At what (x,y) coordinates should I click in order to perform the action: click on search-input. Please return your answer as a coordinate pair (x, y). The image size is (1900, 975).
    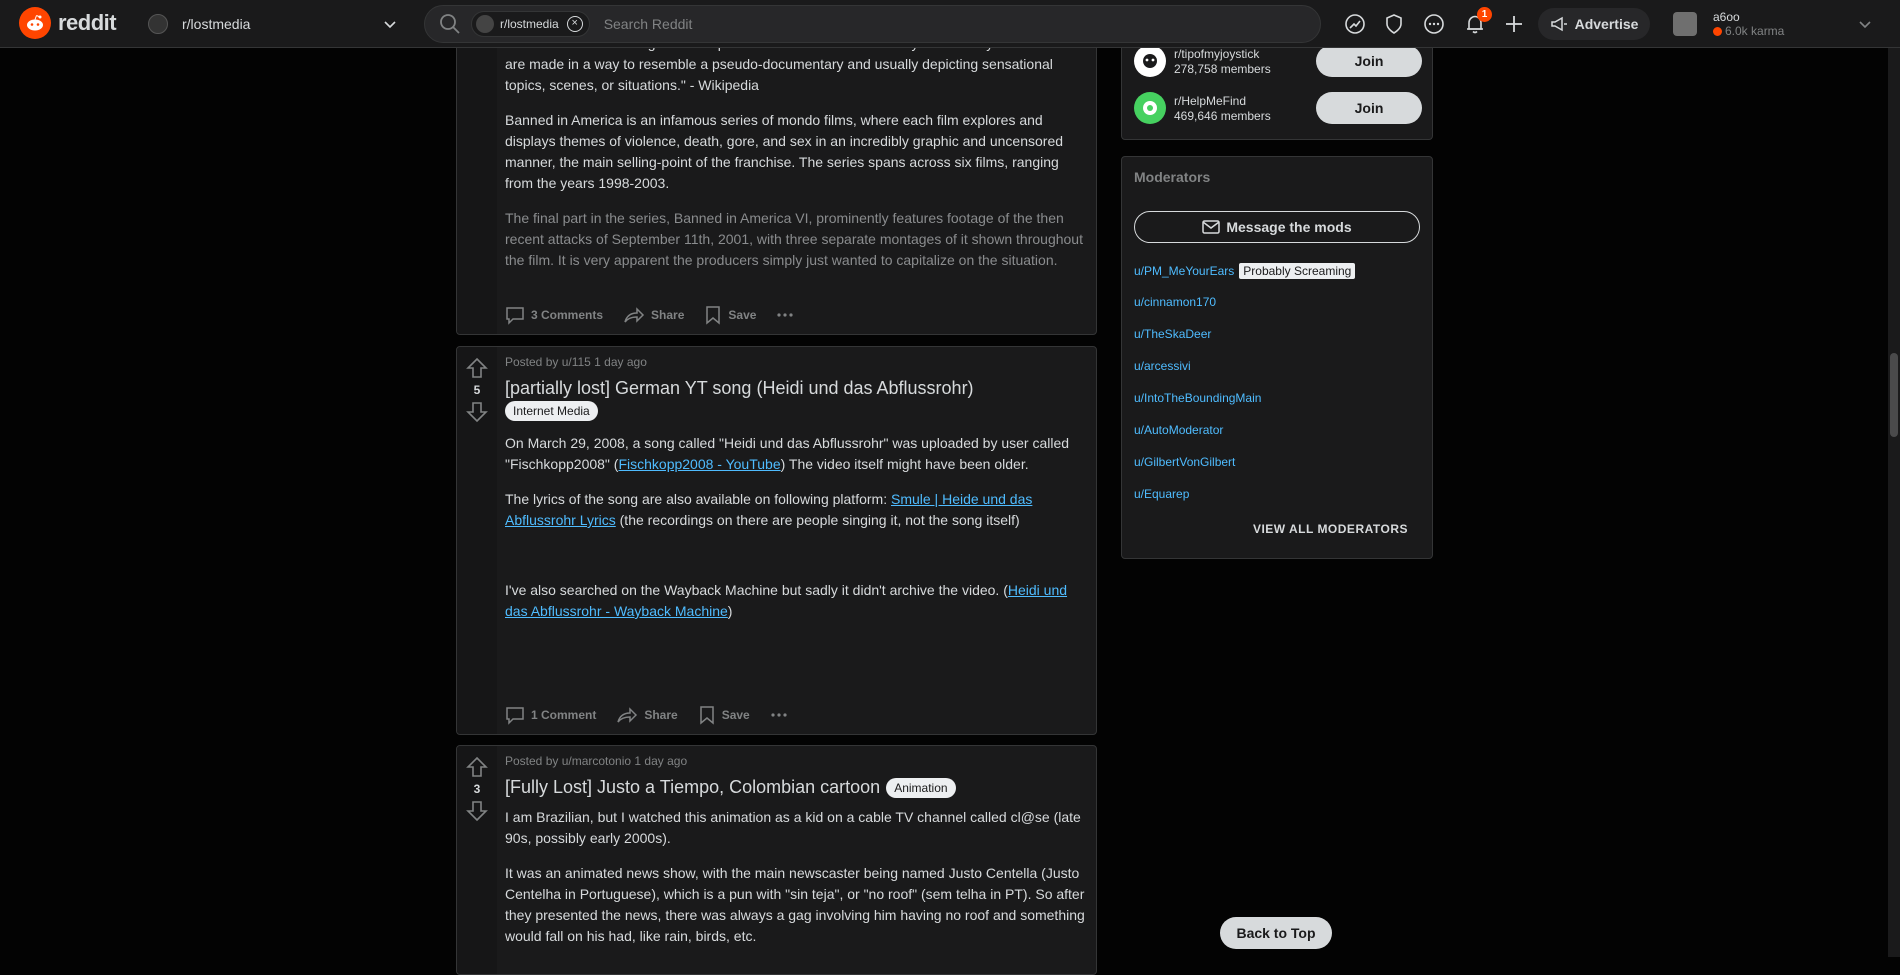
    Looking at the image, I should click on (961, 24).